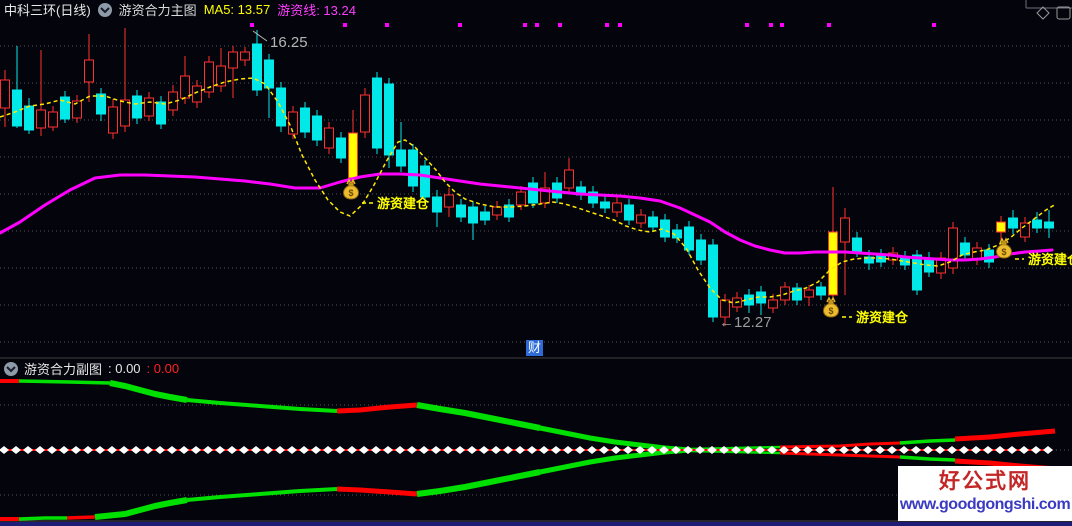 The image size is (1072, 526). I want to click on bottom-strip, so click(536, 524).